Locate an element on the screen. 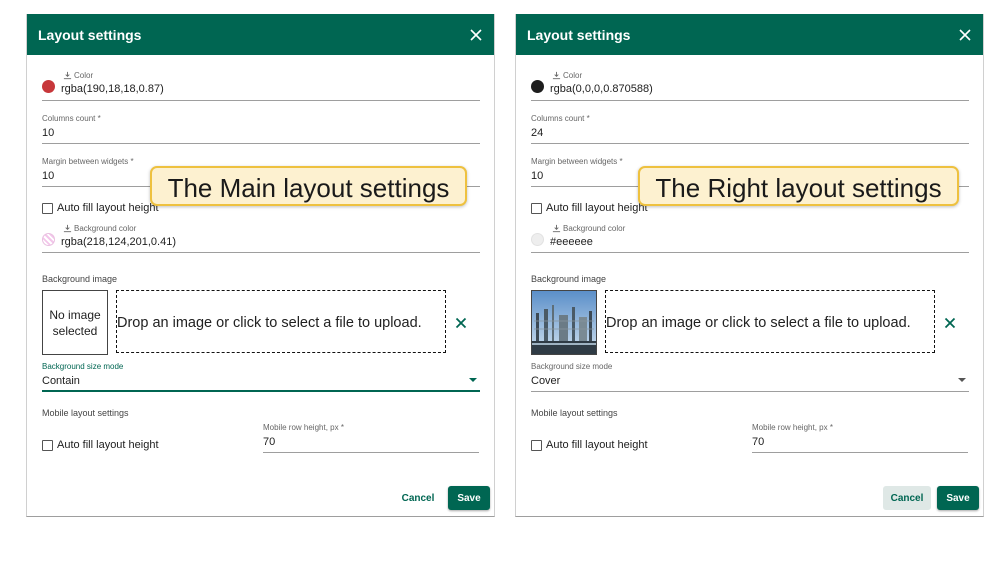 Image resolution: width=1008 pixels, height=576 pixels. background-image-thumbnail is located at coordinates (564, 322).